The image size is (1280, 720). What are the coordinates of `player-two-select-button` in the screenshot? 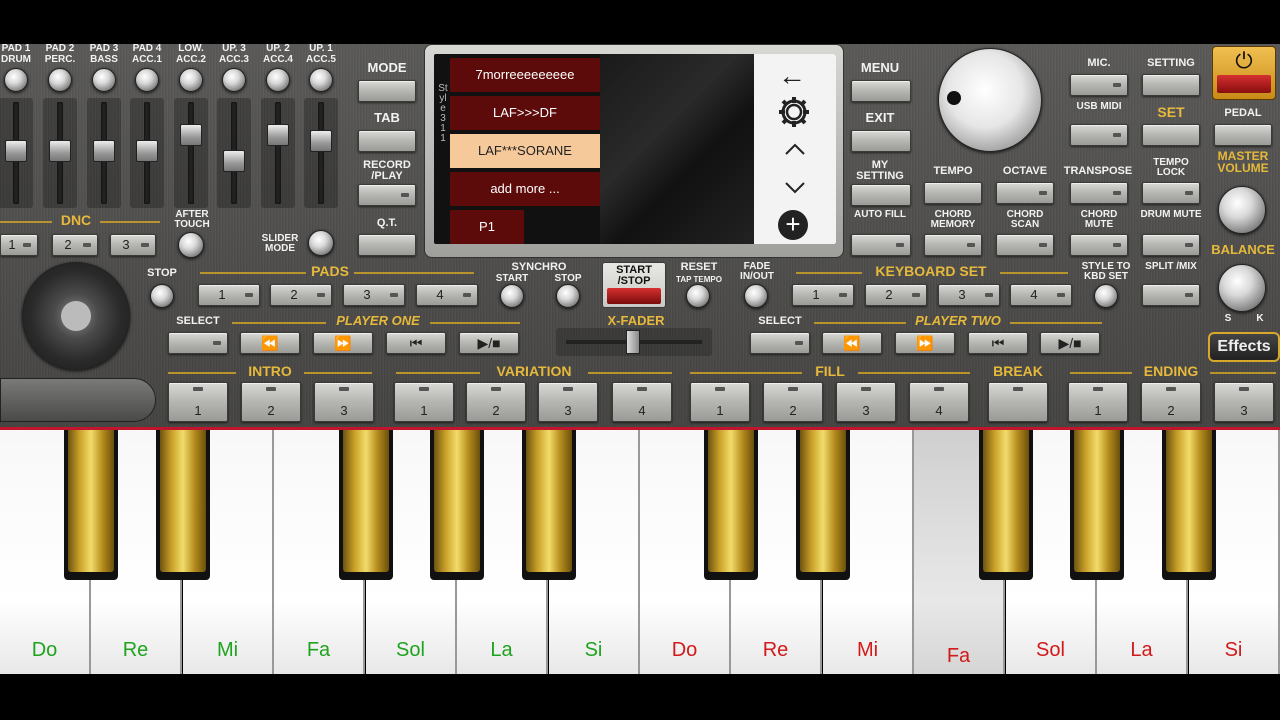 It's located at (780, 343).